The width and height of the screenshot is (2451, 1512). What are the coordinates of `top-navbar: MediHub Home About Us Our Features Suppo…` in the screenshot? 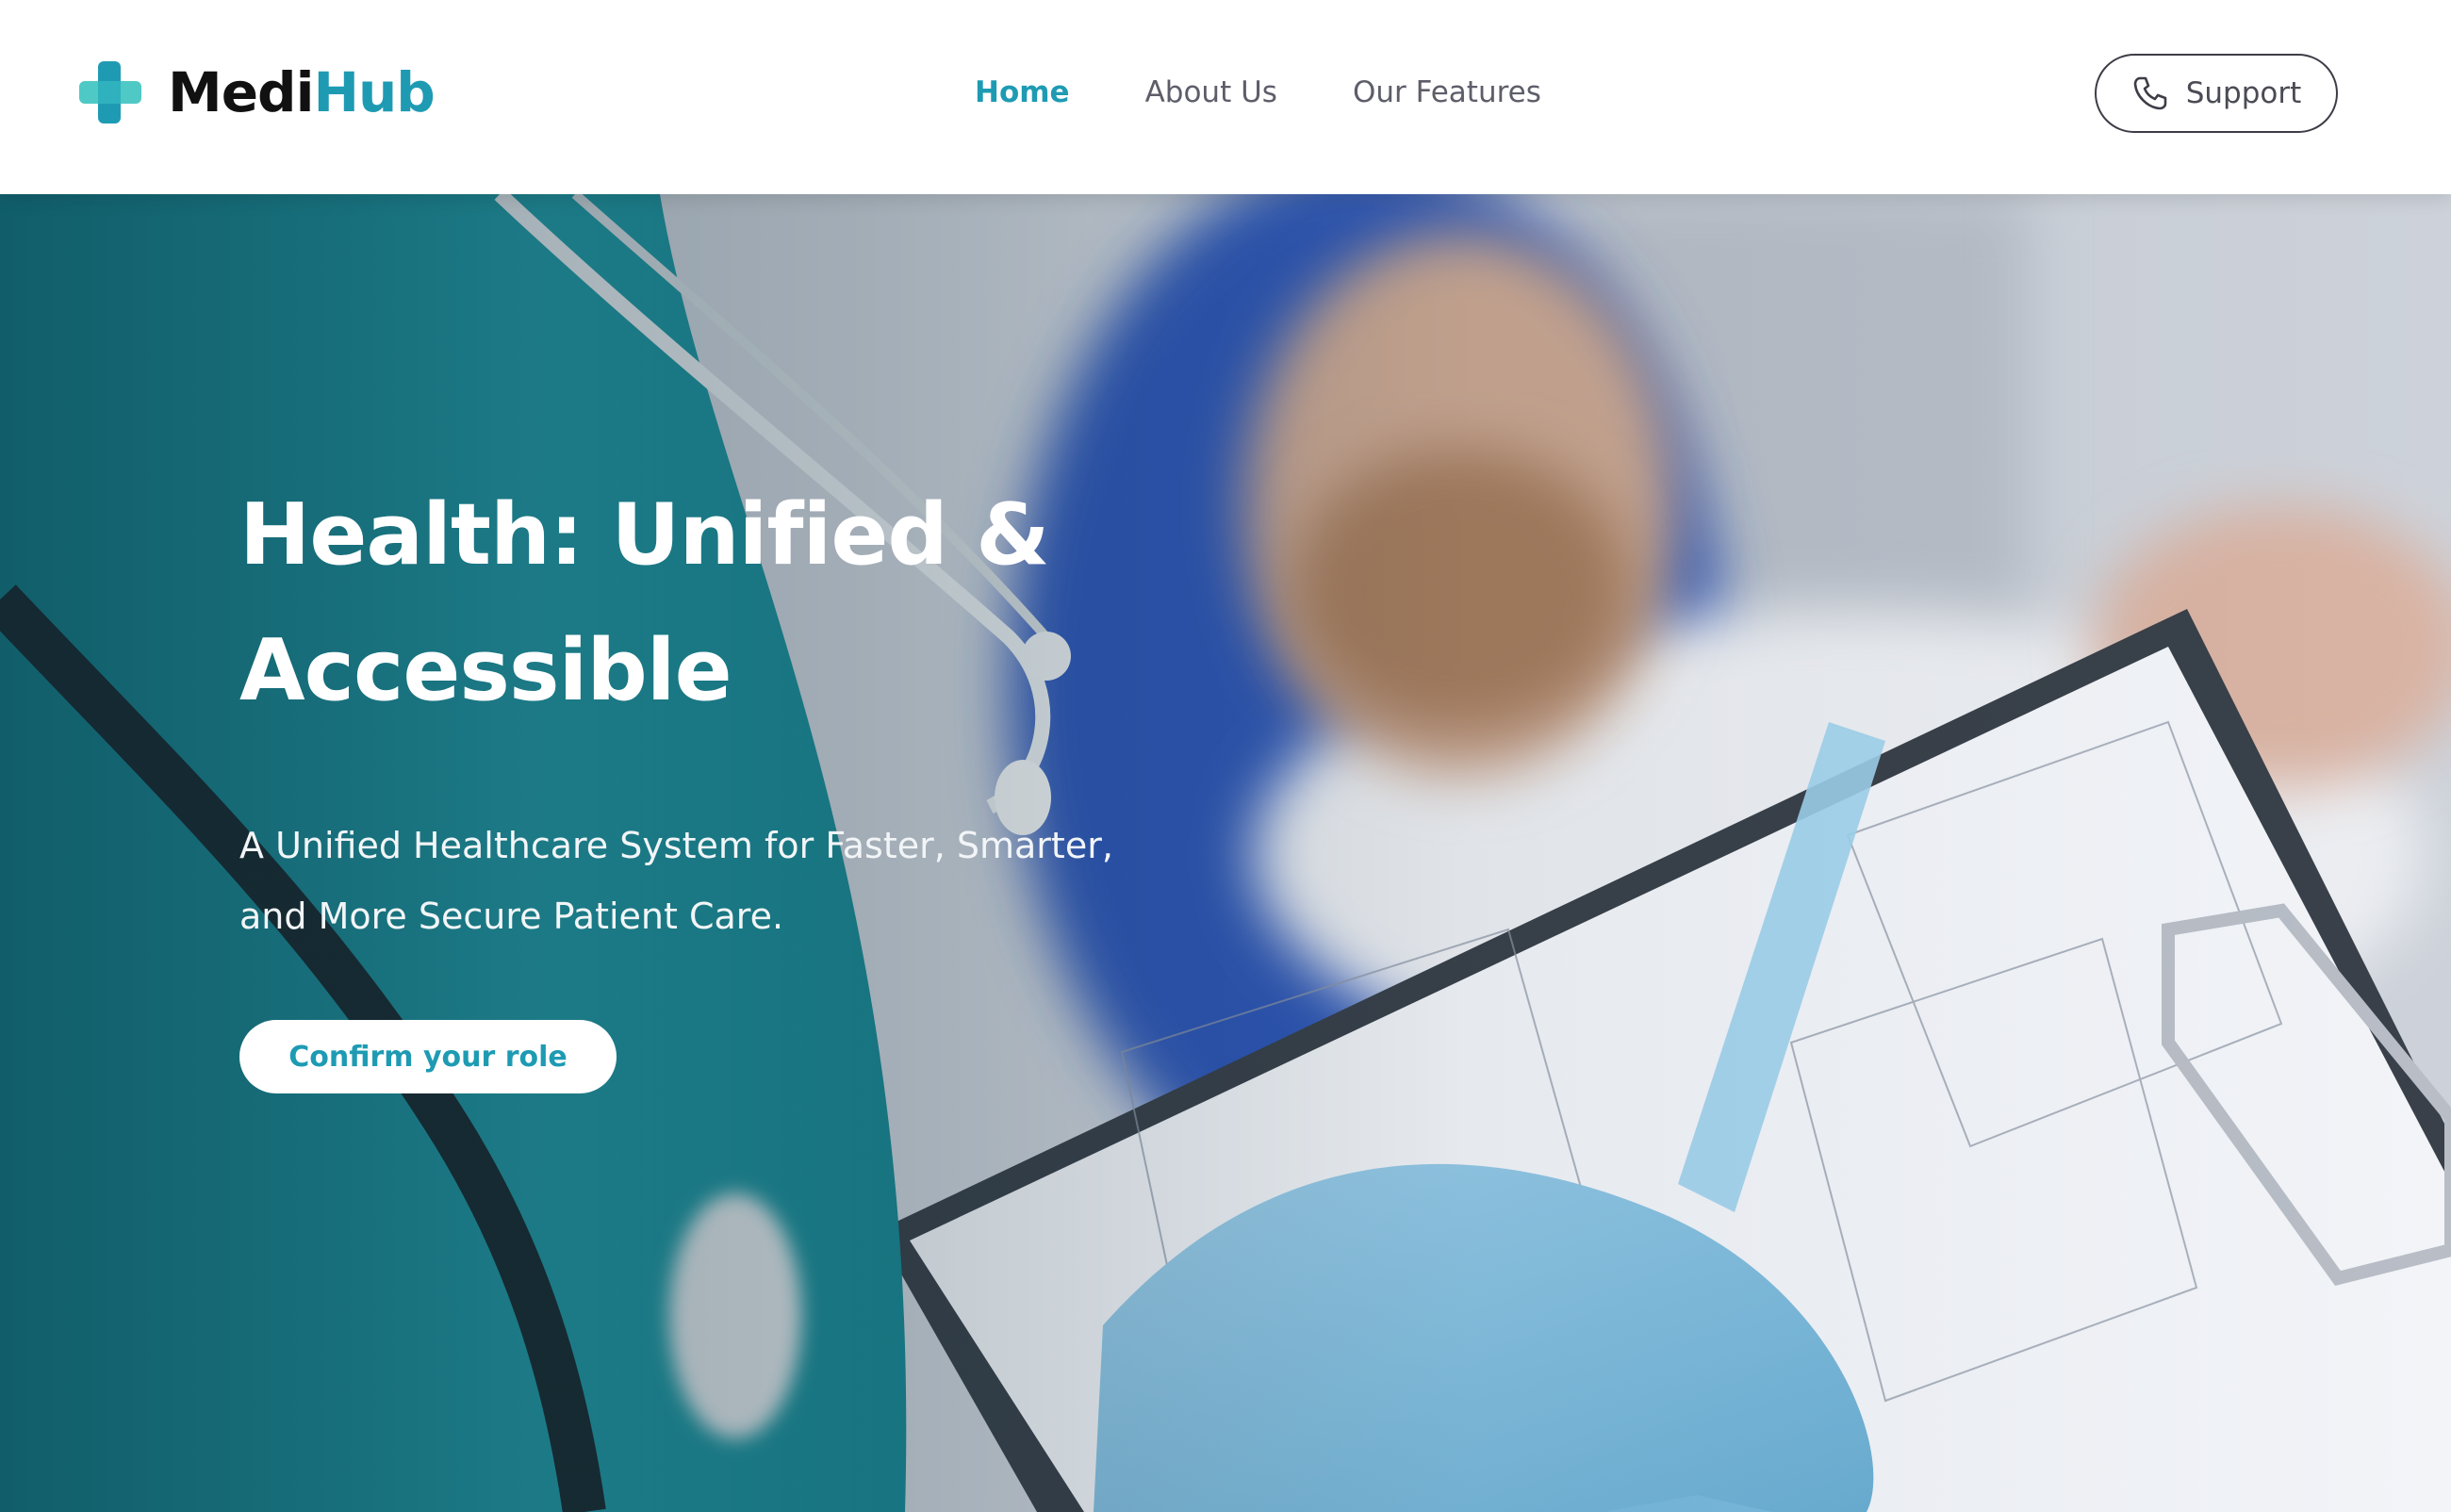 It's located at (1225, 97).